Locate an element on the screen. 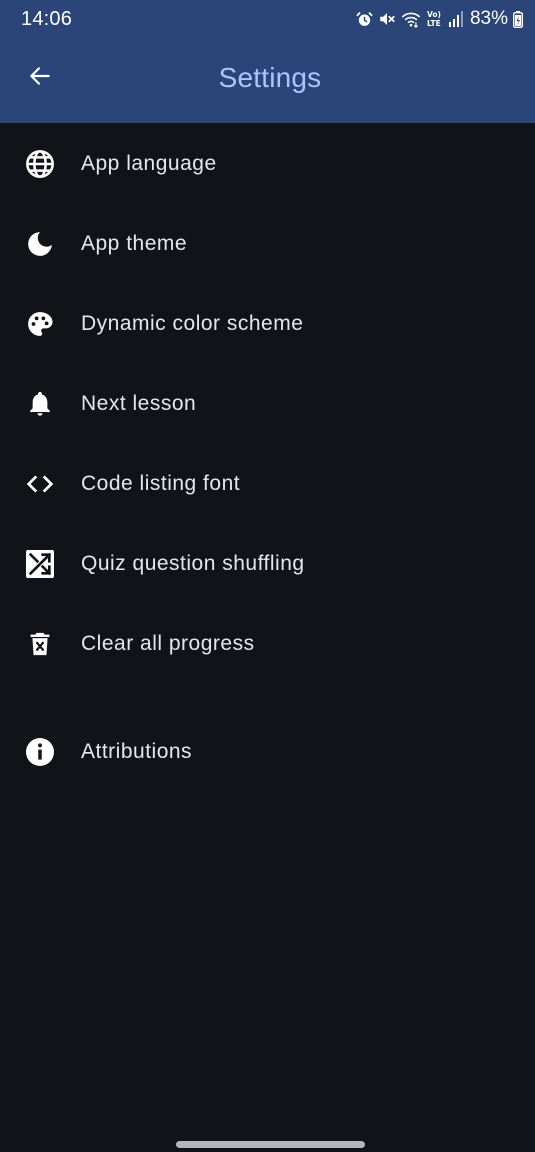 The height and width of the screenshot is (1152, 535). battery-icon is located at coordinates (518, 19).